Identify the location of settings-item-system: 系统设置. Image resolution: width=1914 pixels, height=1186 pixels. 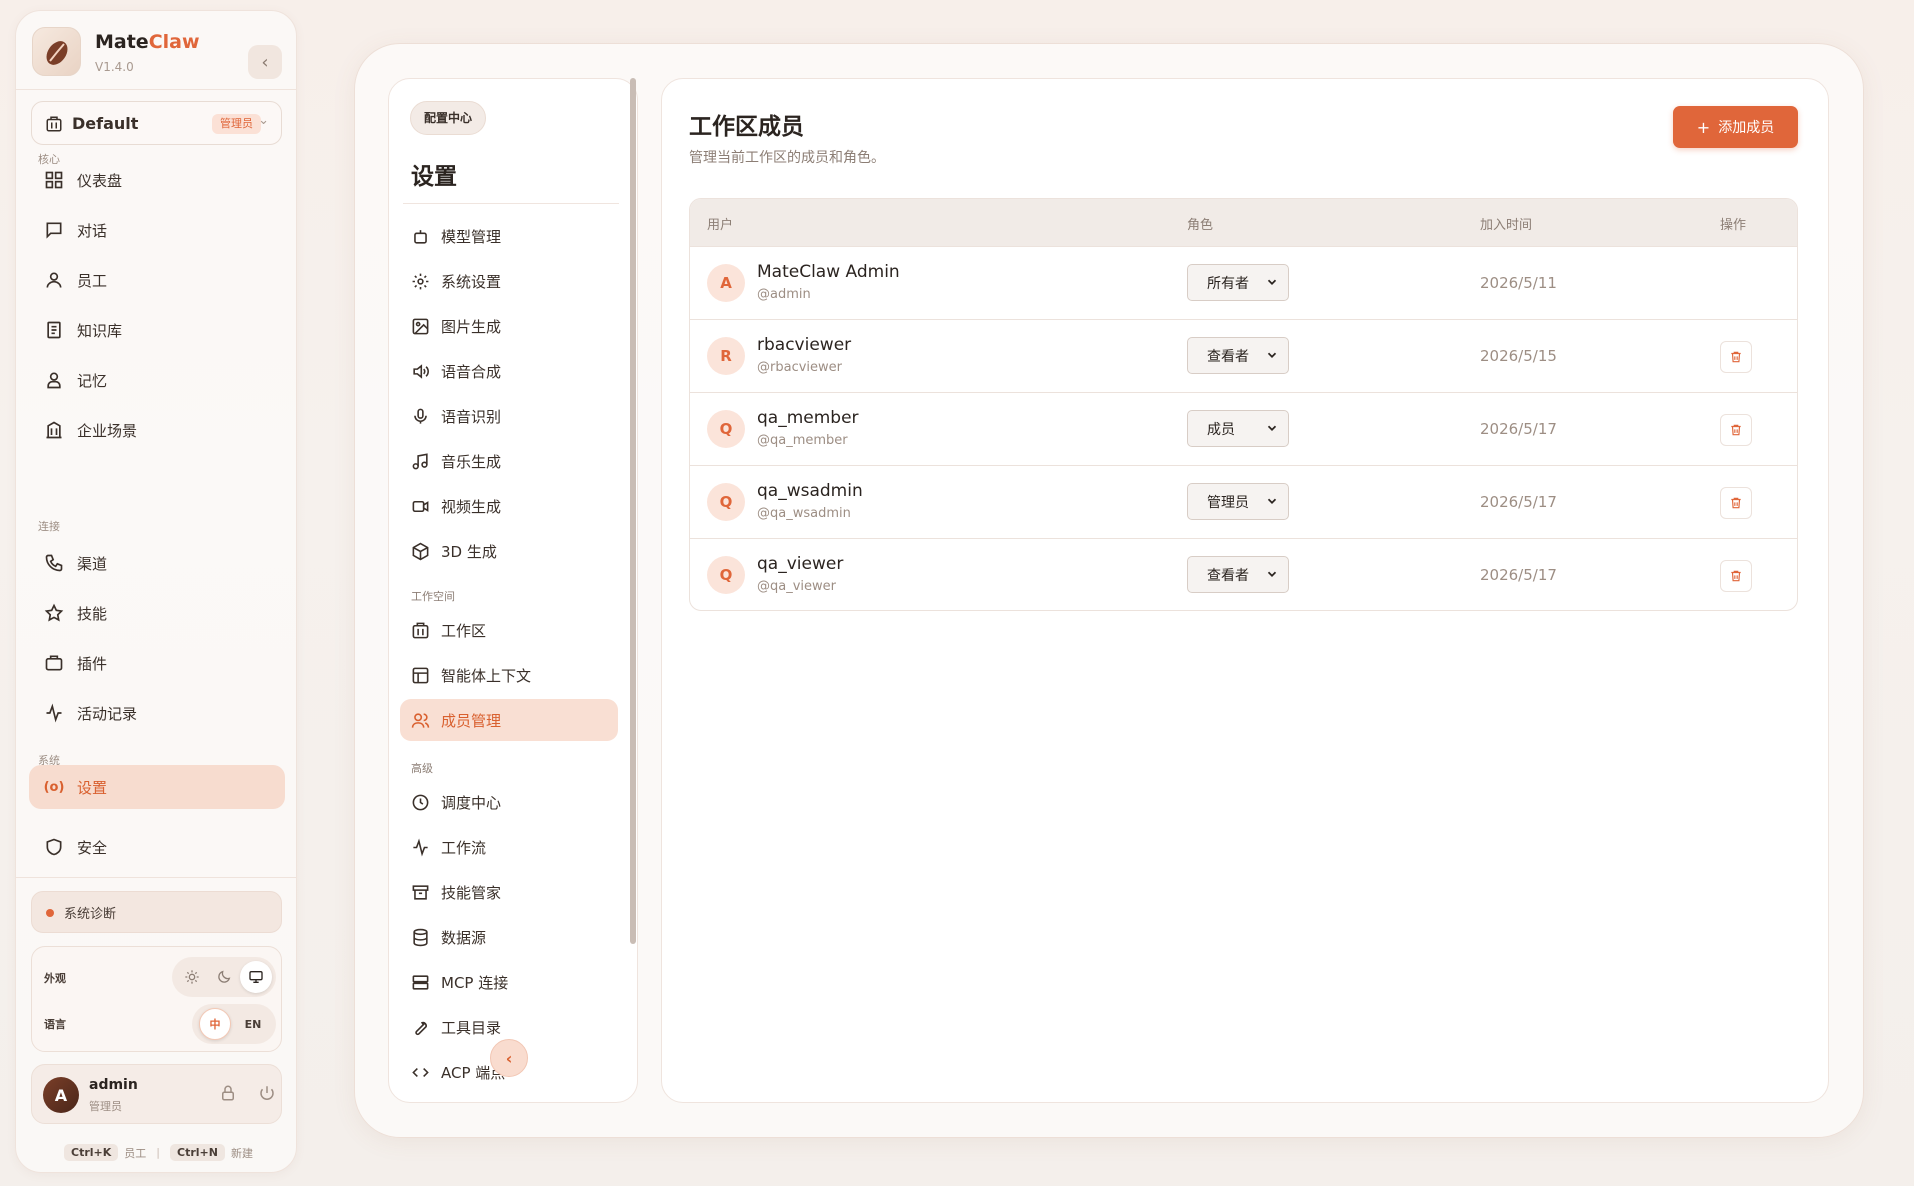
(509, 281).